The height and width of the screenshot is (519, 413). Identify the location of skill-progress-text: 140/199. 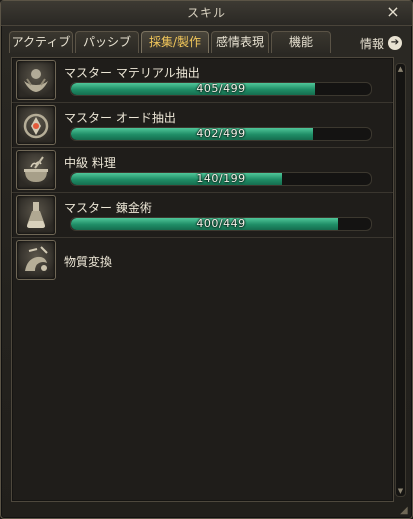
(221, 178).